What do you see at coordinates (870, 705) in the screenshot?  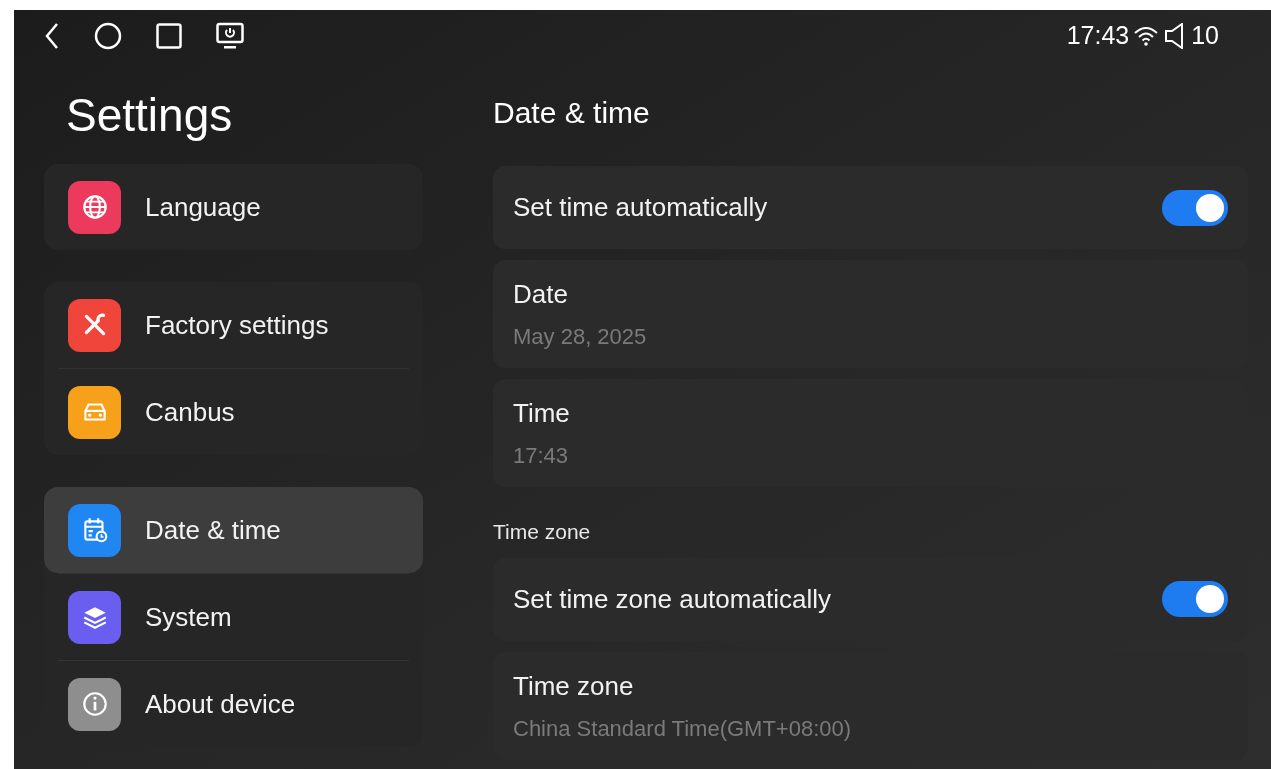 I see `setting-row: Time zone China Standard Time(GMT+08:00)` at bounding box center [870, 705].